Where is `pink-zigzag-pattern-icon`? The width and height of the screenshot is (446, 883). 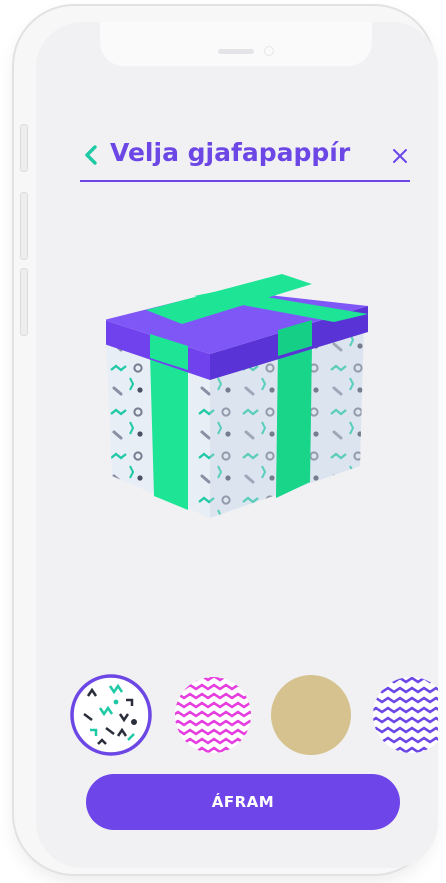 pink-zigzag-pattern-icon is located at coordinates (213, 715).